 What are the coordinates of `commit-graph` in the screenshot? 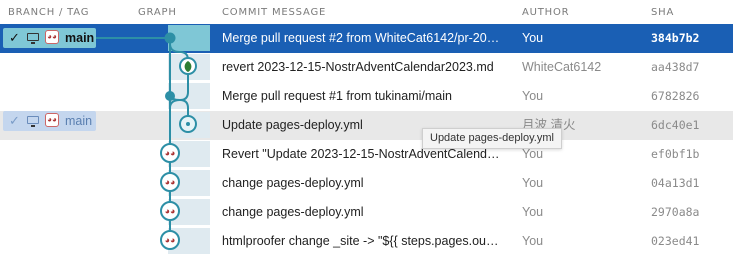 It's located at (146, 140).